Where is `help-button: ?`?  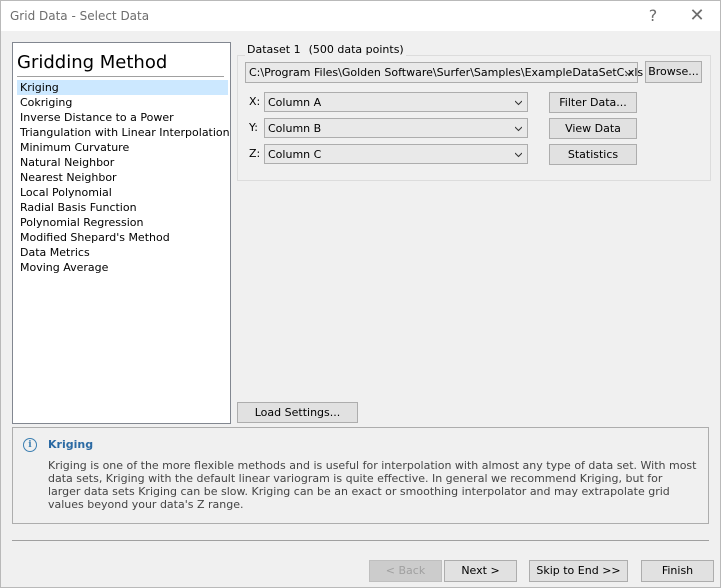
help-button: ? is located at coordinates (653, 16).